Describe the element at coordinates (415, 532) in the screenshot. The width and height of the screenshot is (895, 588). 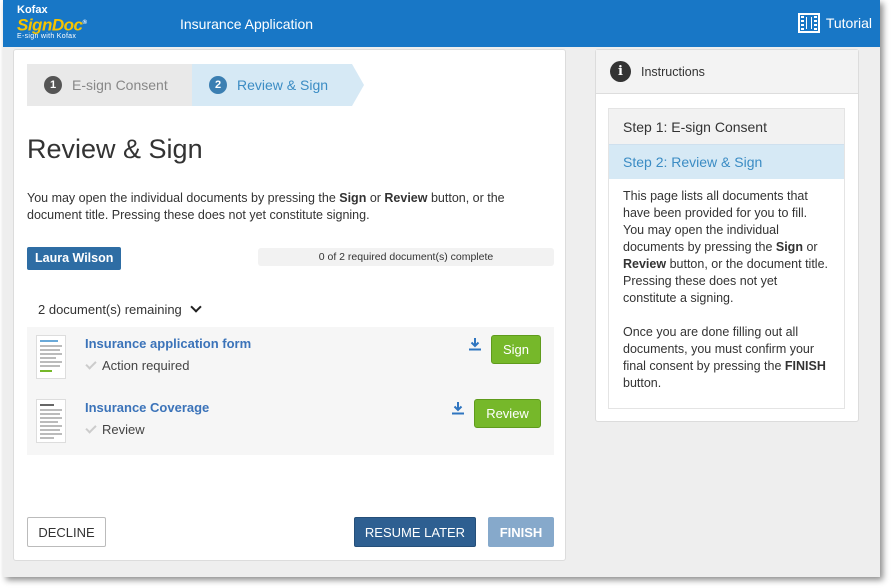
I see `resume-later-button: RESUME LATER` at that location.